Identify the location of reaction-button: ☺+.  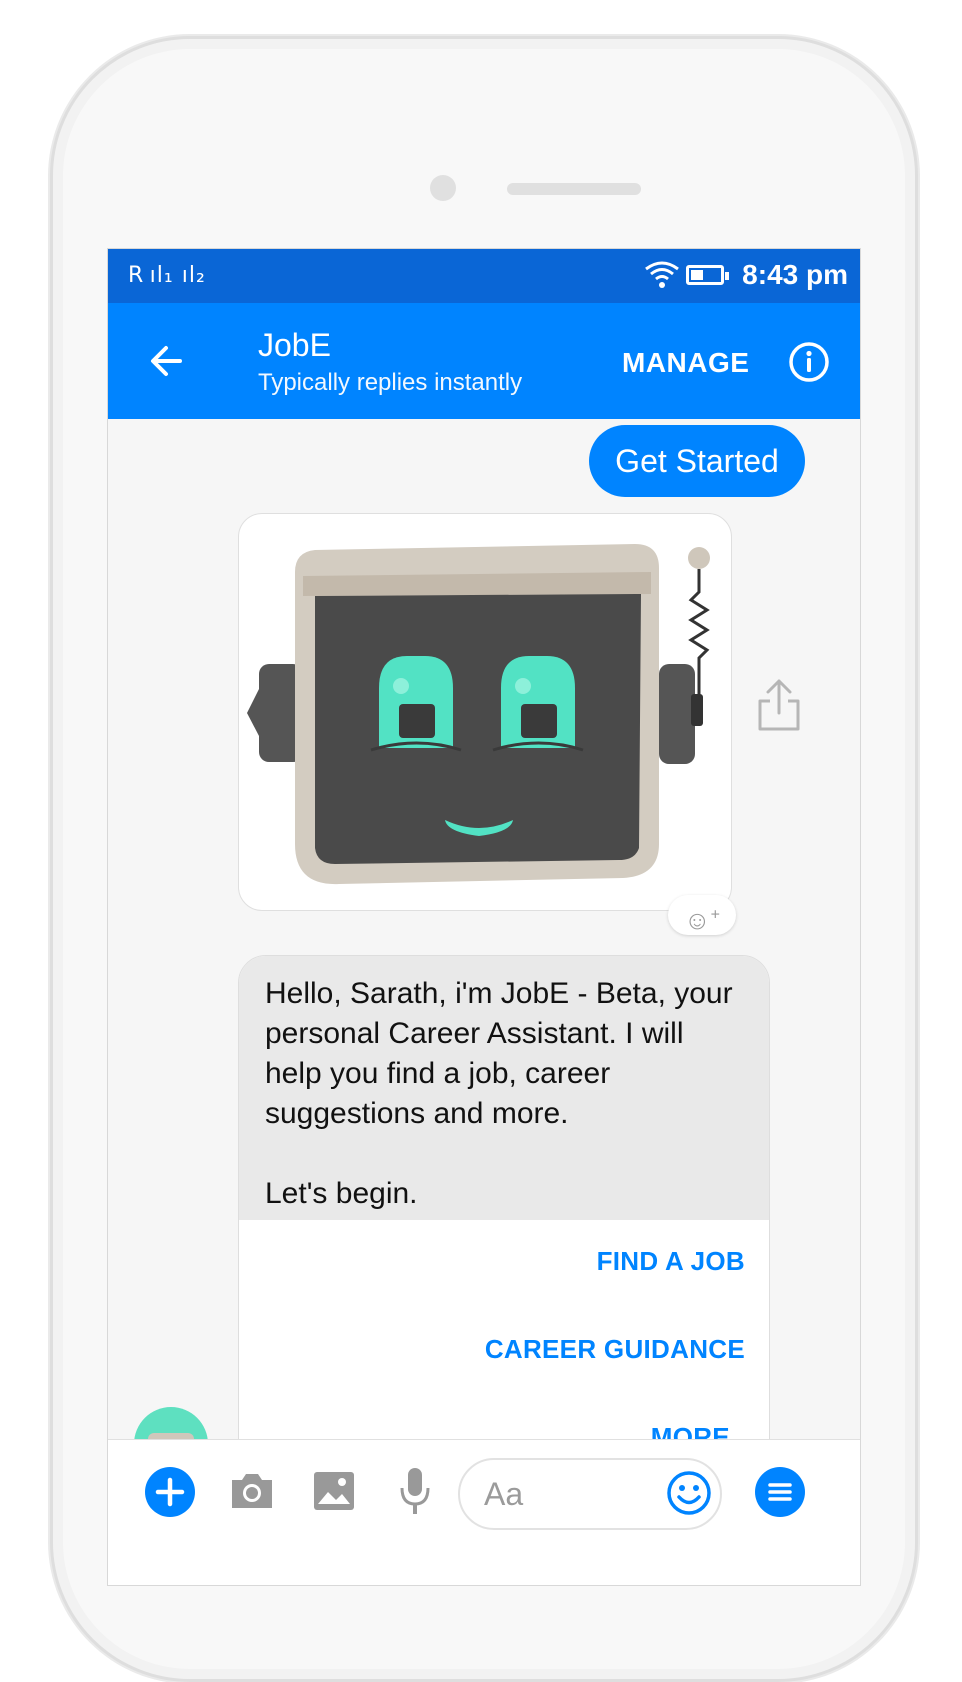
(702, 915).